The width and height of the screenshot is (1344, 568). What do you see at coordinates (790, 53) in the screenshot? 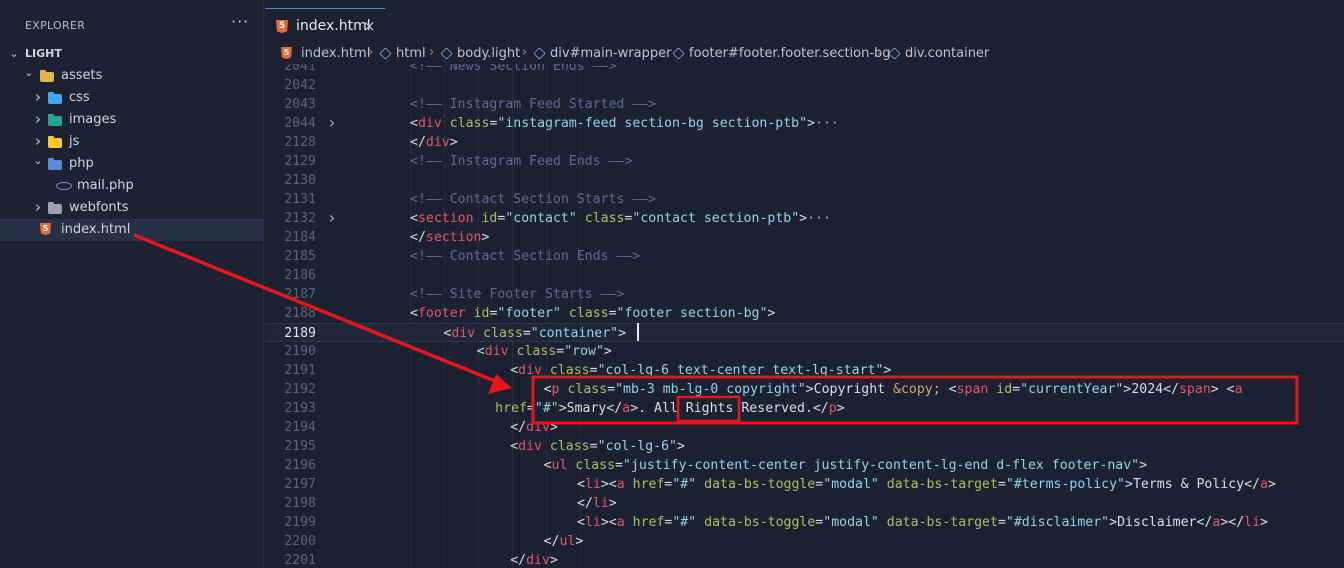
I see `breadcrumb-item: footer#footer.footer.section-bg` at bounding box center [790, 53].